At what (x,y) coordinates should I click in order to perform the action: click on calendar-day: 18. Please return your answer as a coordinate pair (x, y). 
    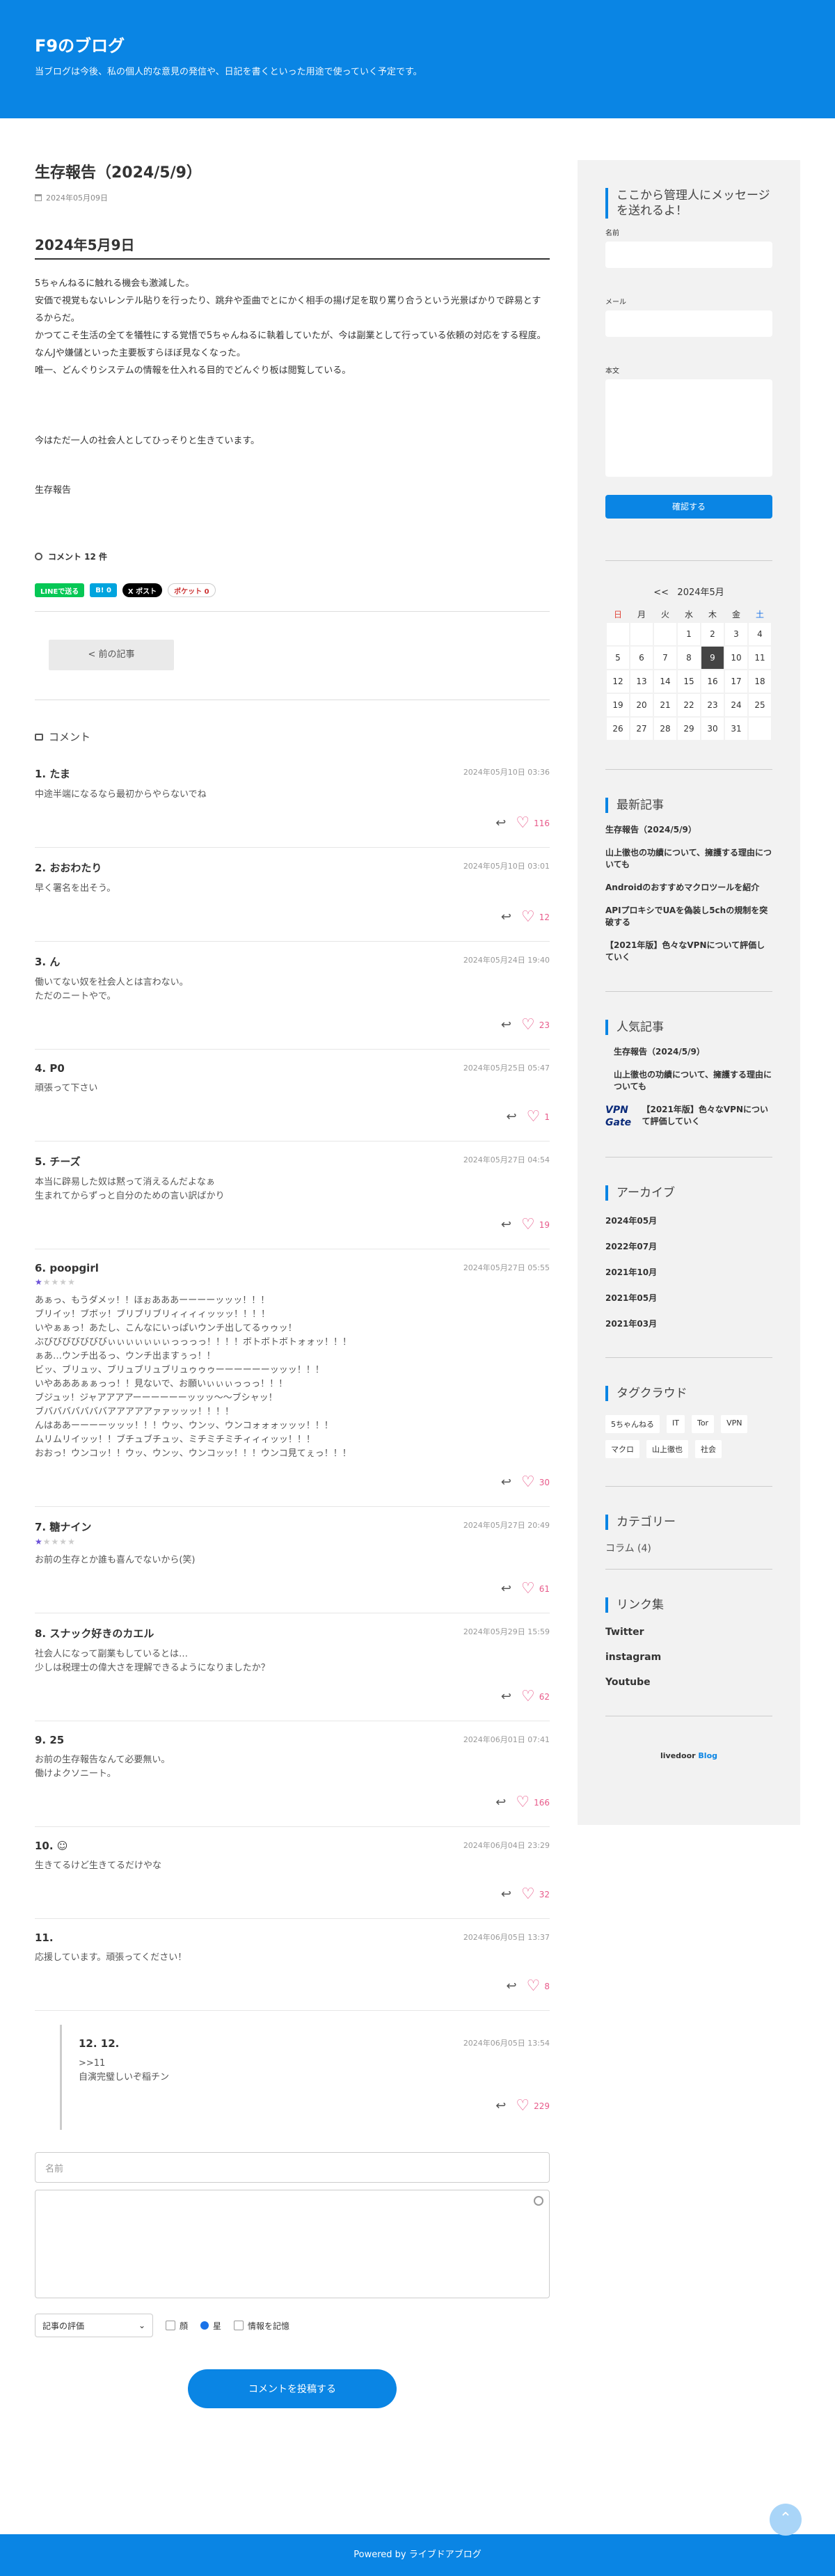
    Looking at the image, I should click on (760, 681).